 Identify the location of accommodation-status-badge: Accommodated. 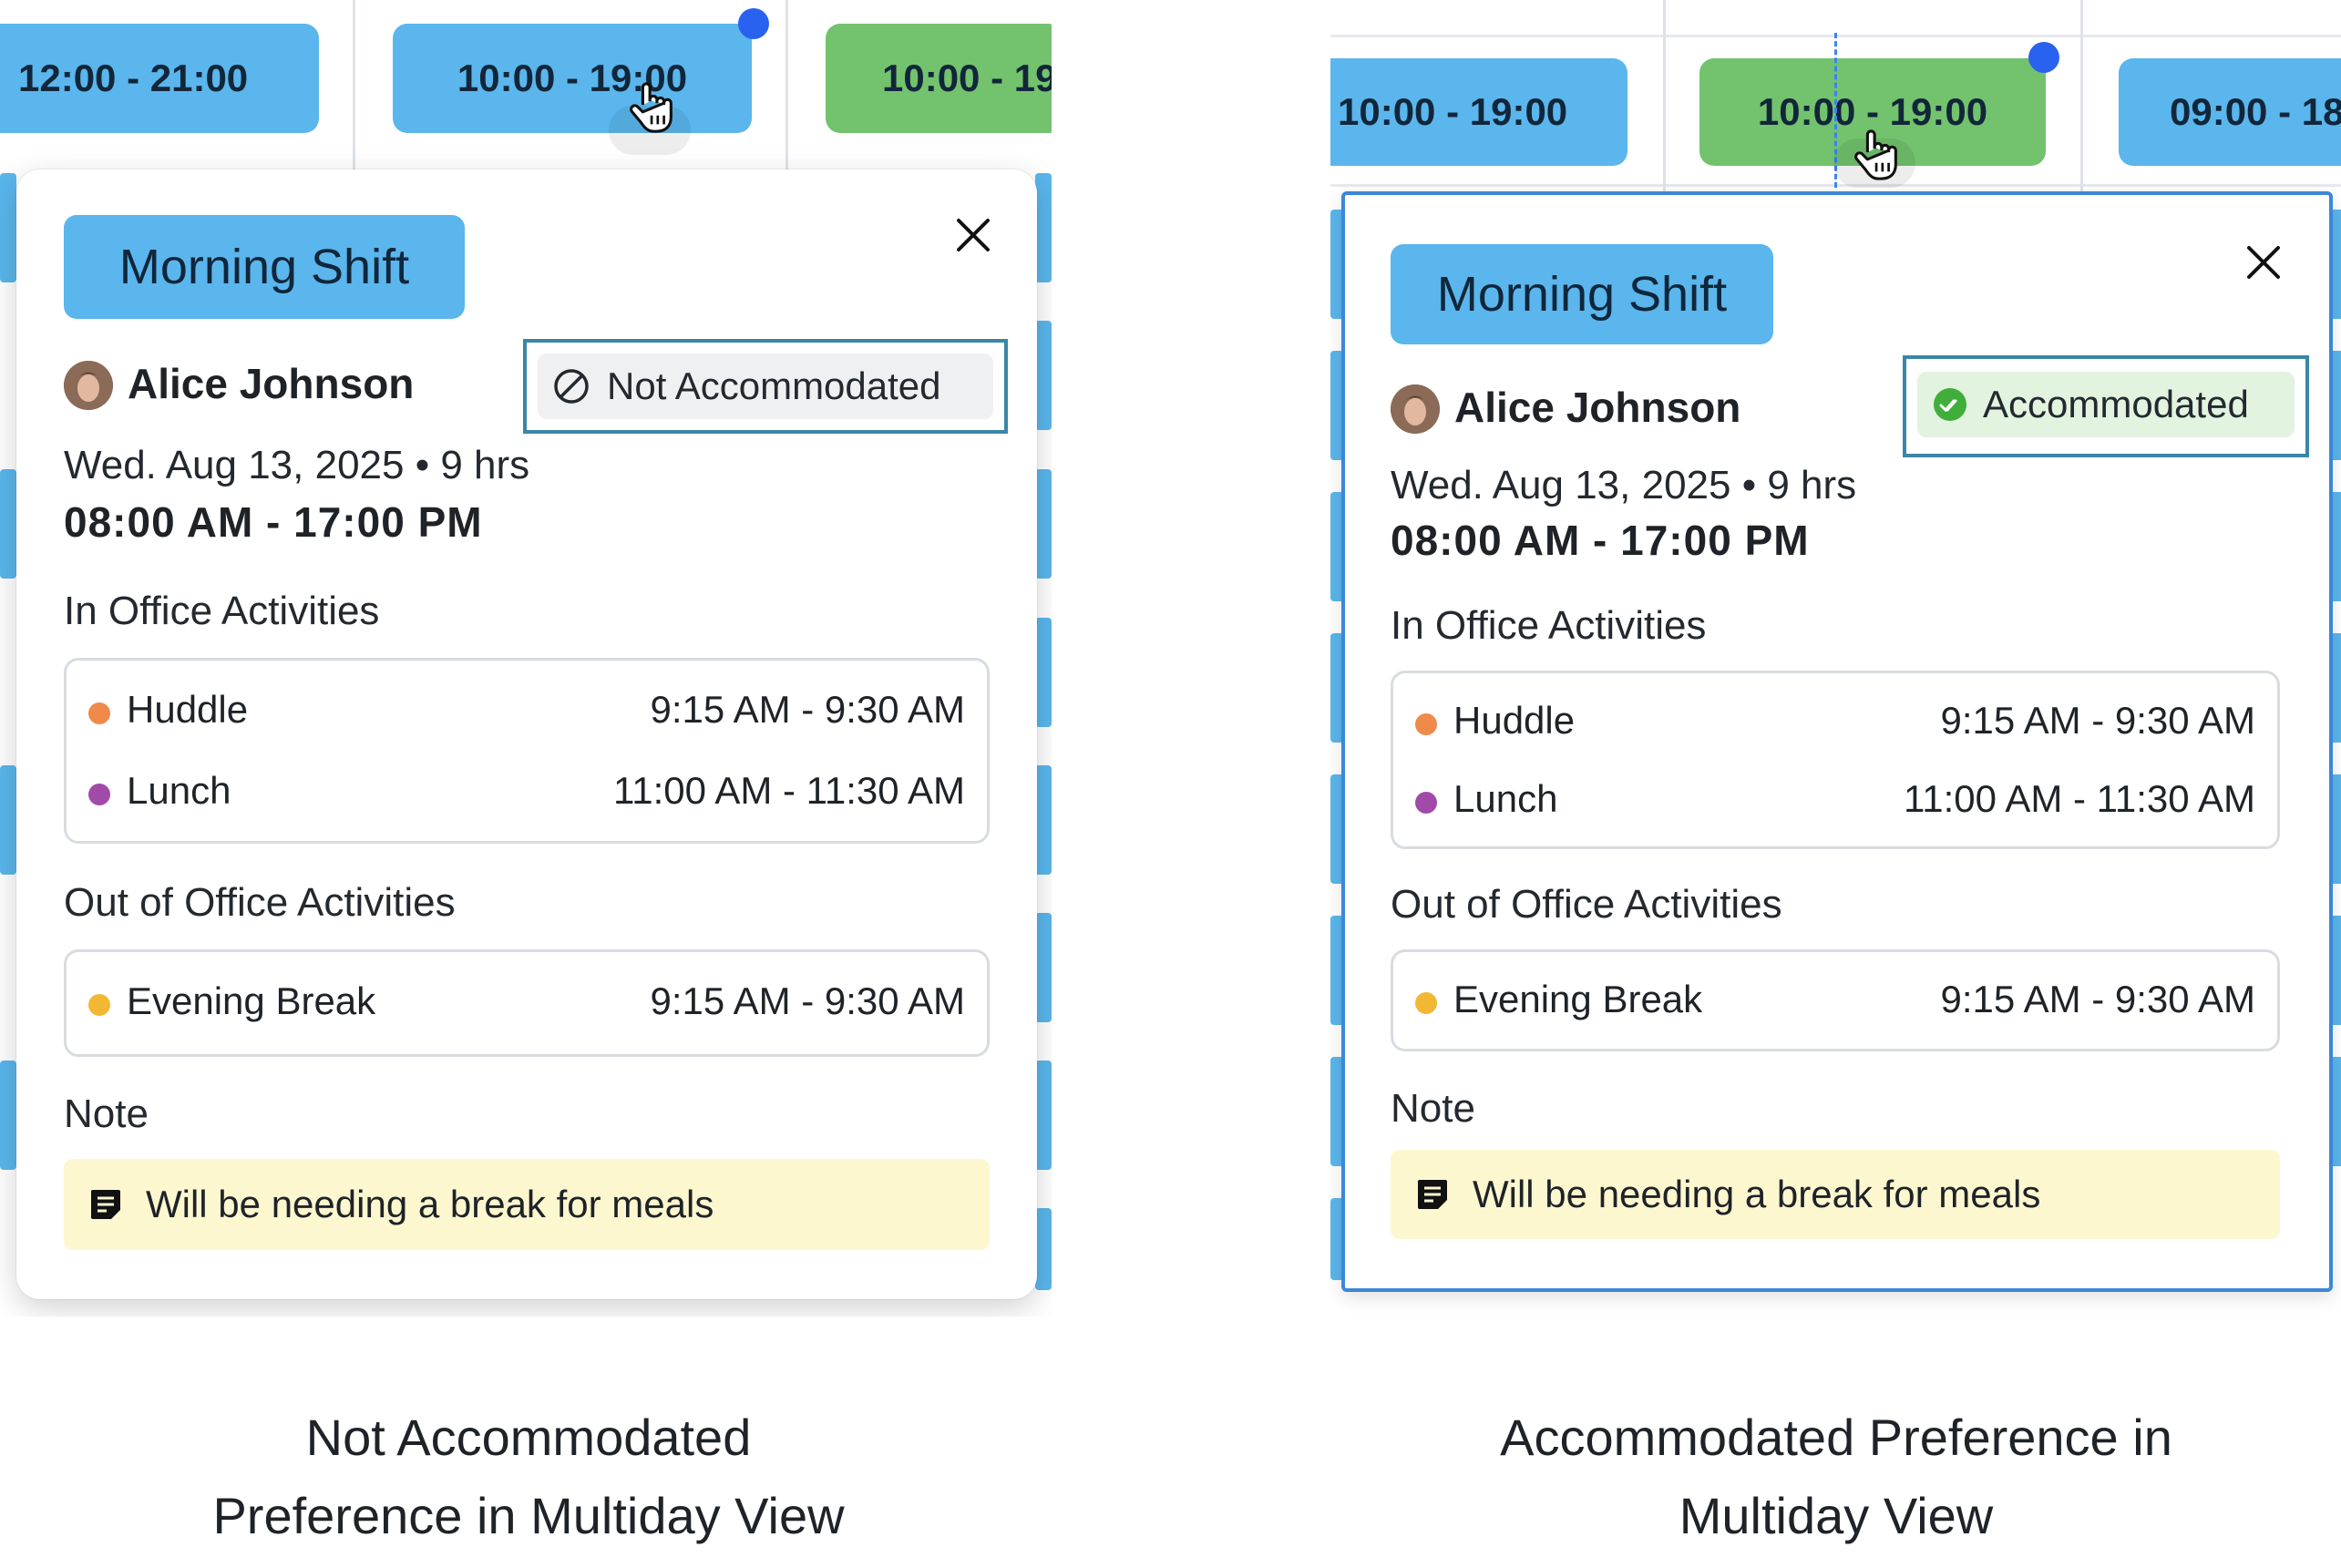
(2106, 404).